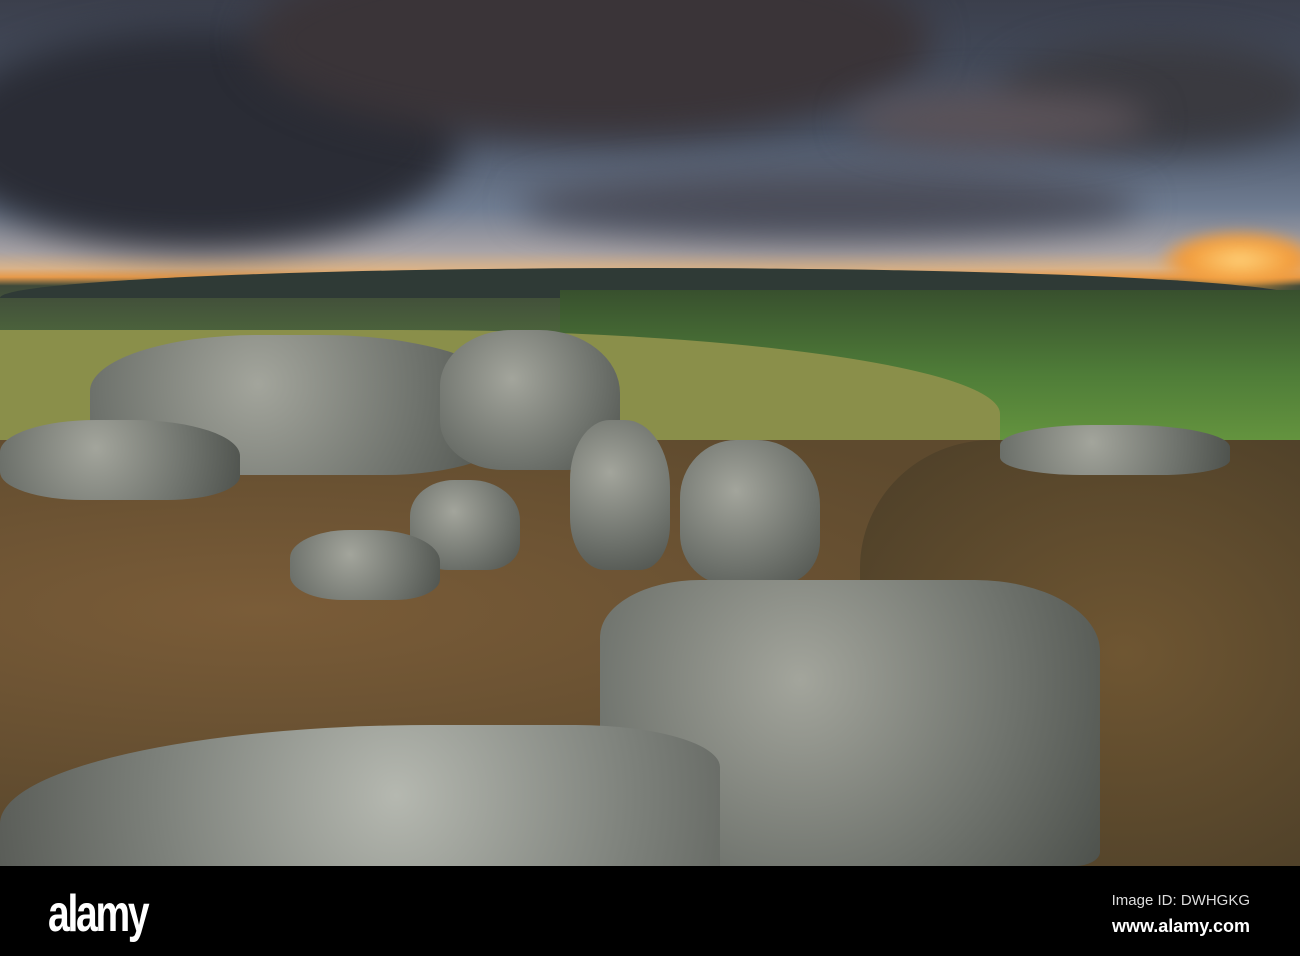  What do you see at coordinates (1180, 926) in the screenshot?
I see `site-url: www.alamy.com` at bounding box center [1180, 926].